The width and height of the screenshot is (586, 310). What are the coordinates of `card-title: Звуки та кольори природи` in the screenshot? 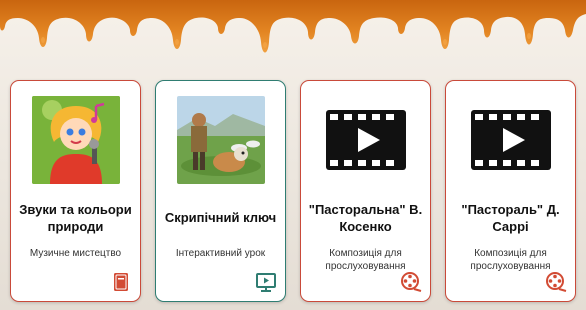 It's located at (75, 218).